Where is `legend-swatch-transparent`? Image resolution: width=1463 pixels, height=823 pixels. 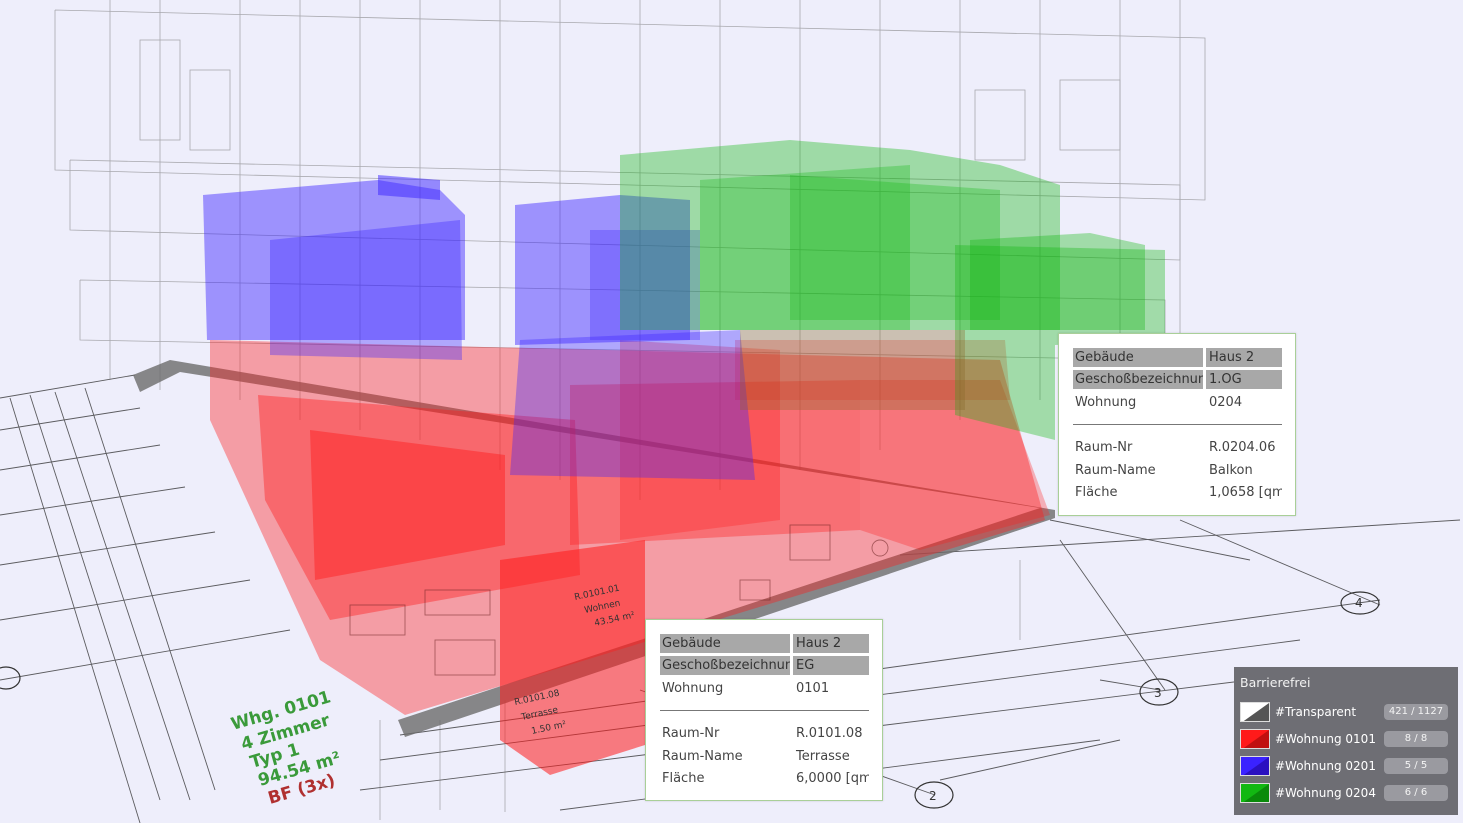 legend-swatch-transparent is located at coordinates (1255, 711).